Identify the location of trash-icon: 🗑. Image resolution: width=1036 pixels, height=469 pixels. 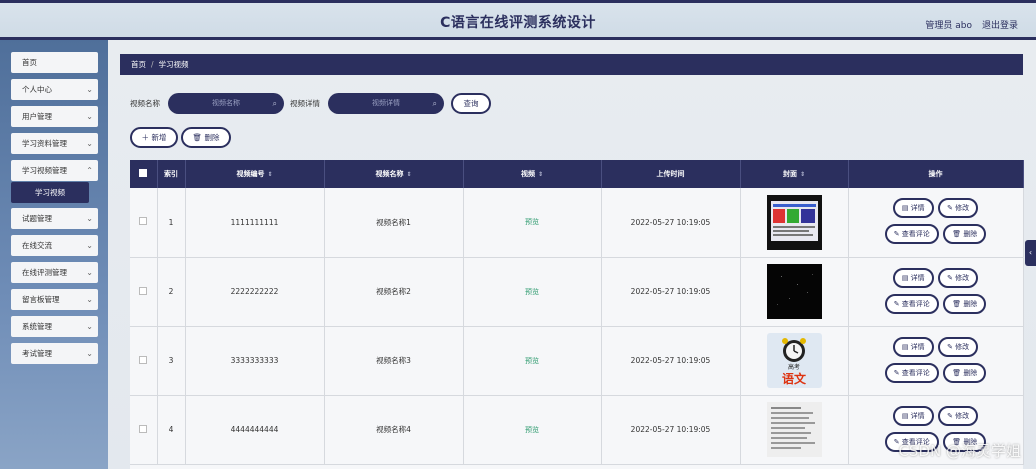
(197, 137).